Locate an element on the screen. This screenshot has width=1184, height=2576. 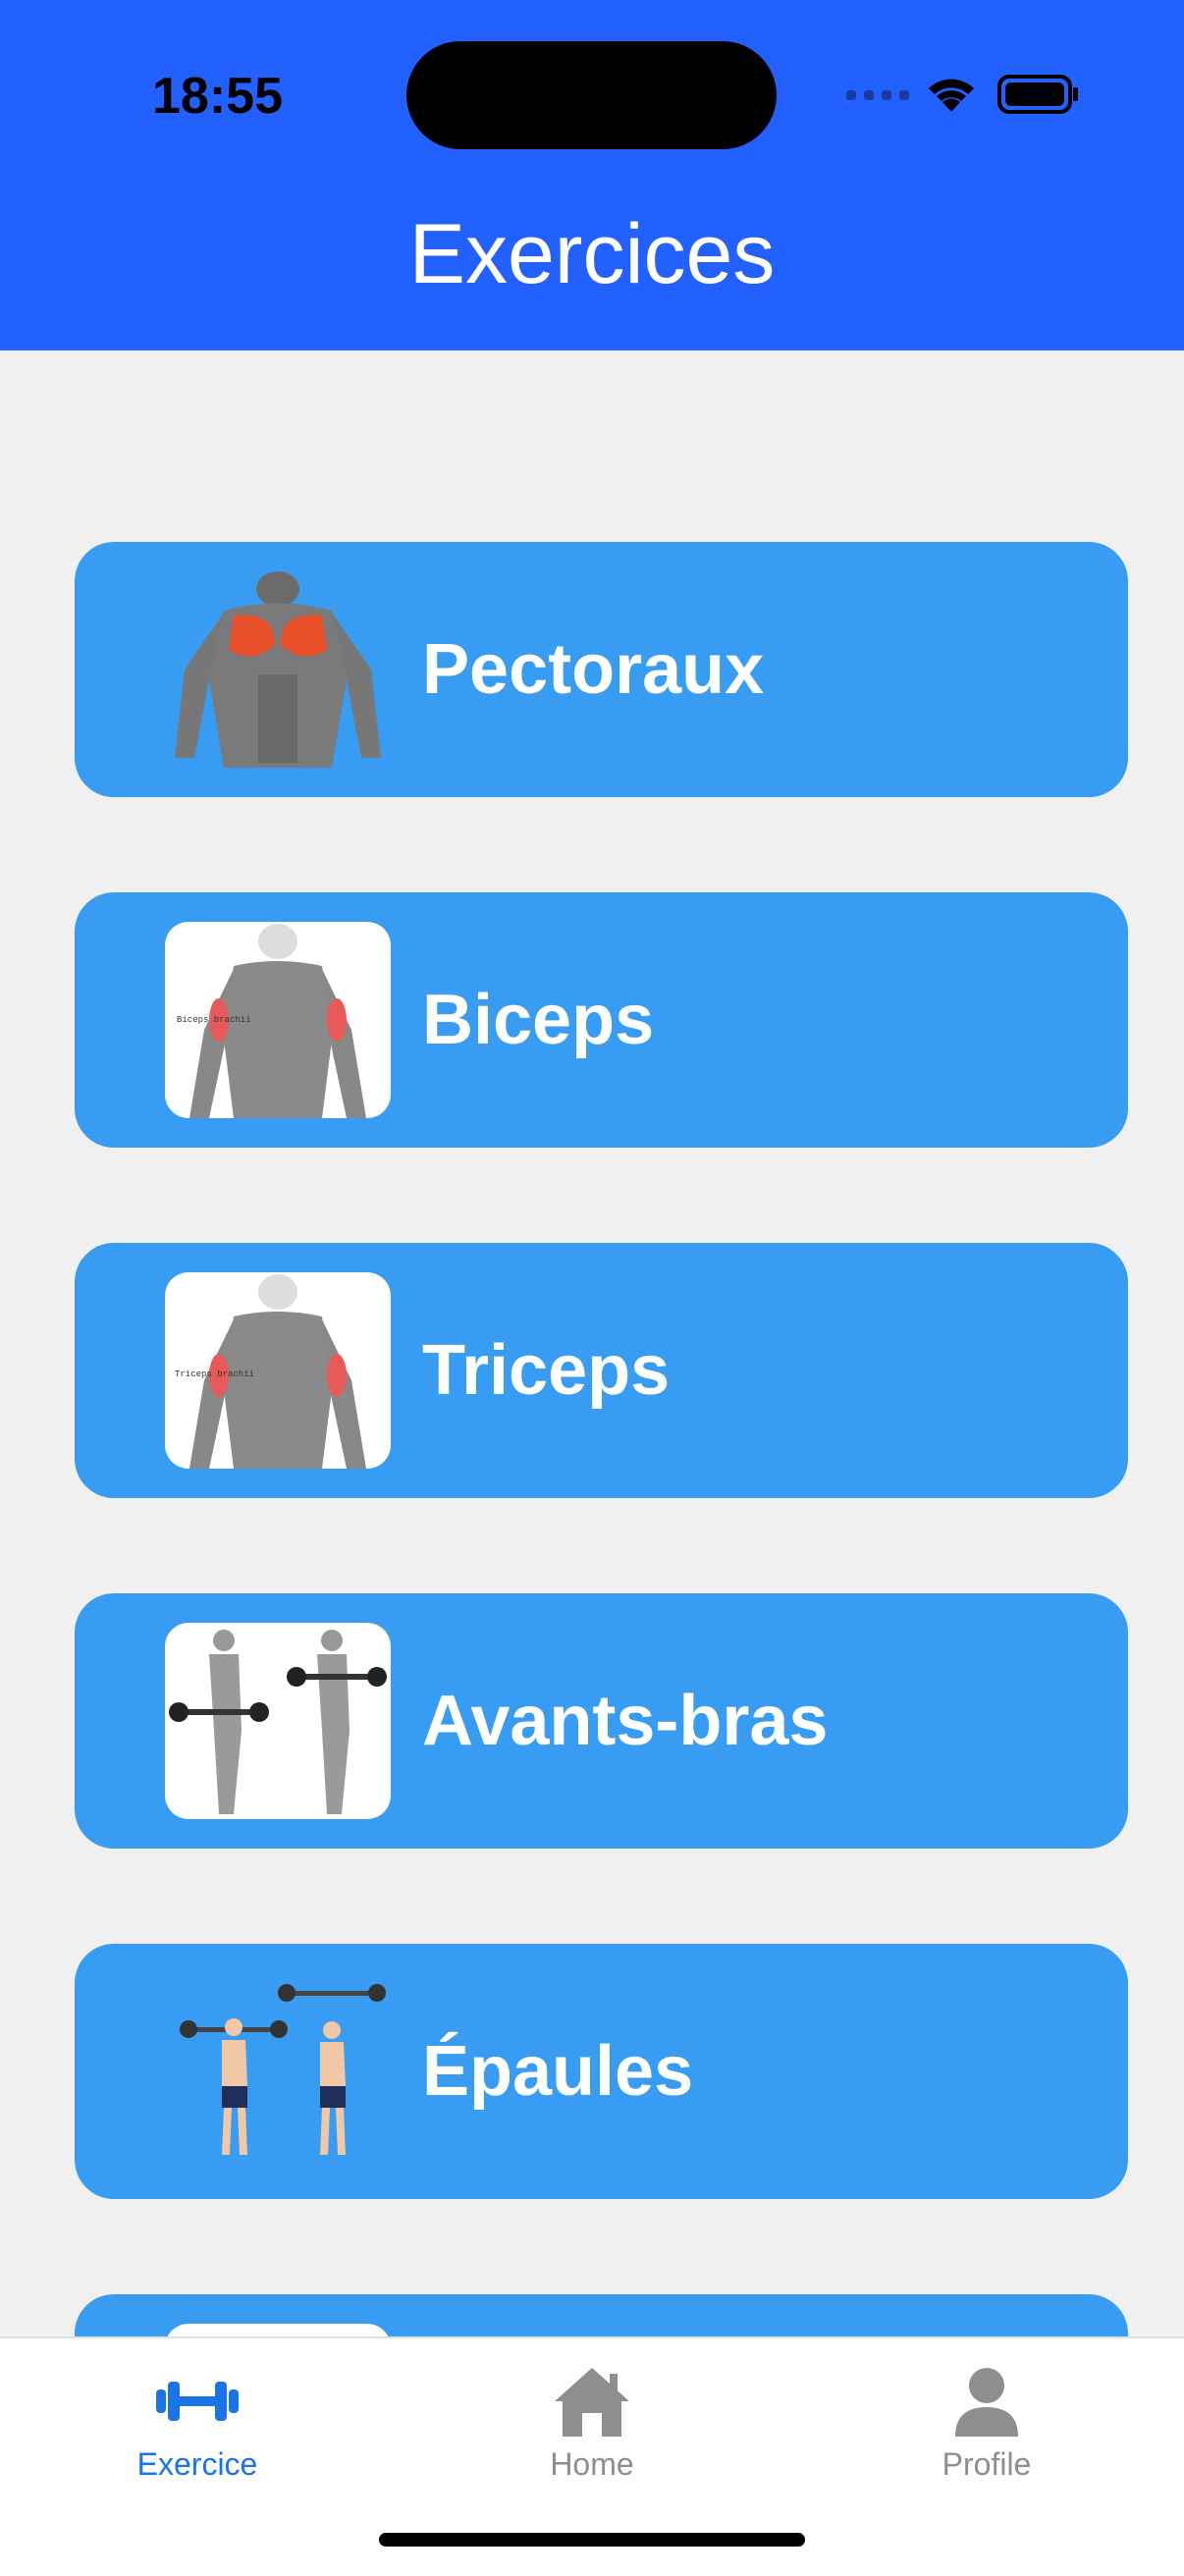
tab-label: Profile is located at coordinates (987, 2464).